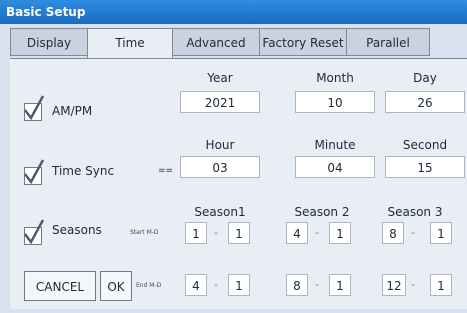 The width and height of the screenshot is (467, 313). I want to click on year-field: 2021, so click(220, 102).